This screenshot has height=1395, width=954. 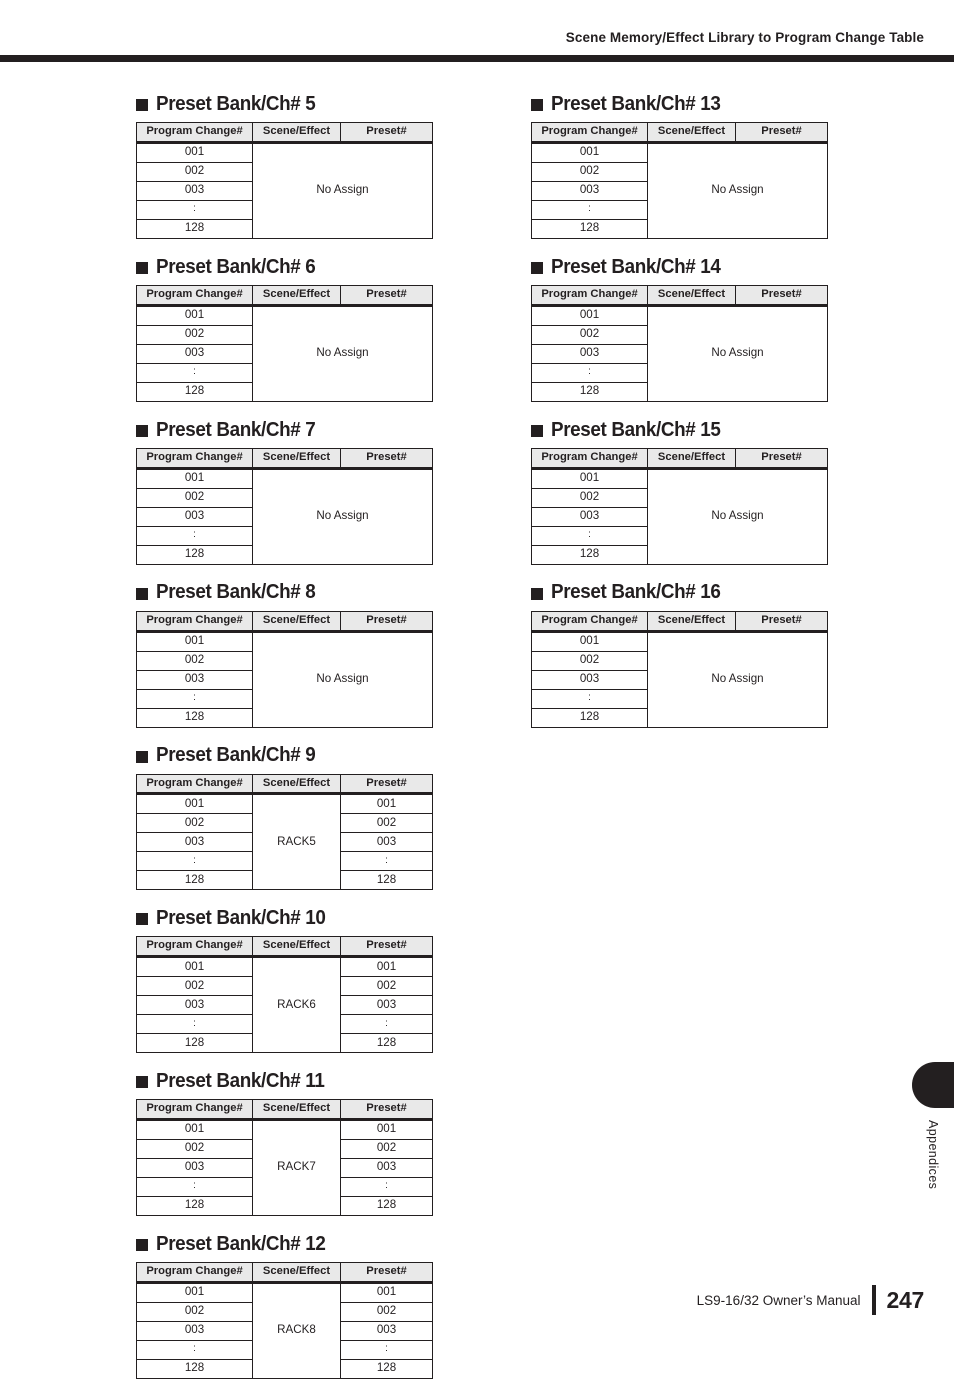 What do you see at coordinates (681, 104) in the screenshot?
I see `section-heading: Preset Bank/Ch# 13` at bounding box center [681, 104].